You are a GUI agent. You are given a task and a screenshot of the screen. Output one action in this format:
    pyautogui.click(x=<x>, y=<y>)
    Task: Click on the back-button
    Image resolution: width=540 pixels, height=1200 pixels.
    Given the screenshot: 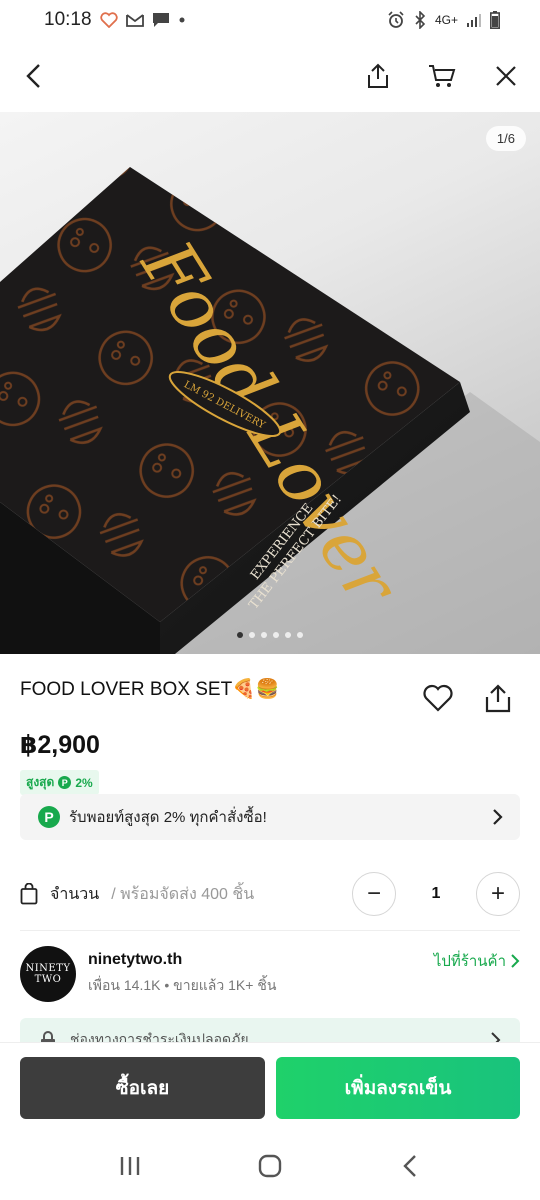 What is the action you would take?
    pyautogui.click(x=34, y=76)
    